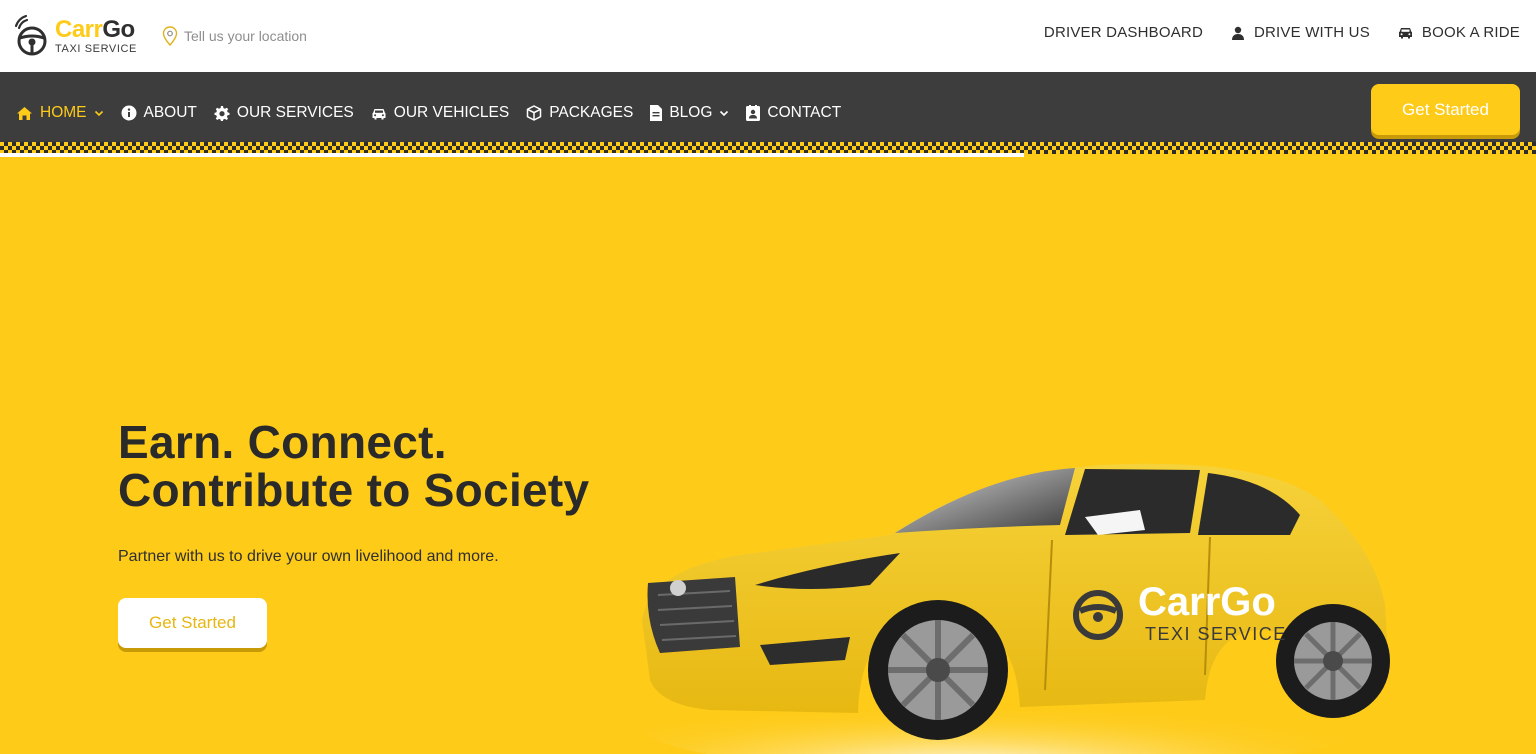 The width and height of the screenshot is (1536, 754). What do you see at coordinates (1237, 33) in the screenshot?
I see `user-icon` at bounding box center [1237, 33].